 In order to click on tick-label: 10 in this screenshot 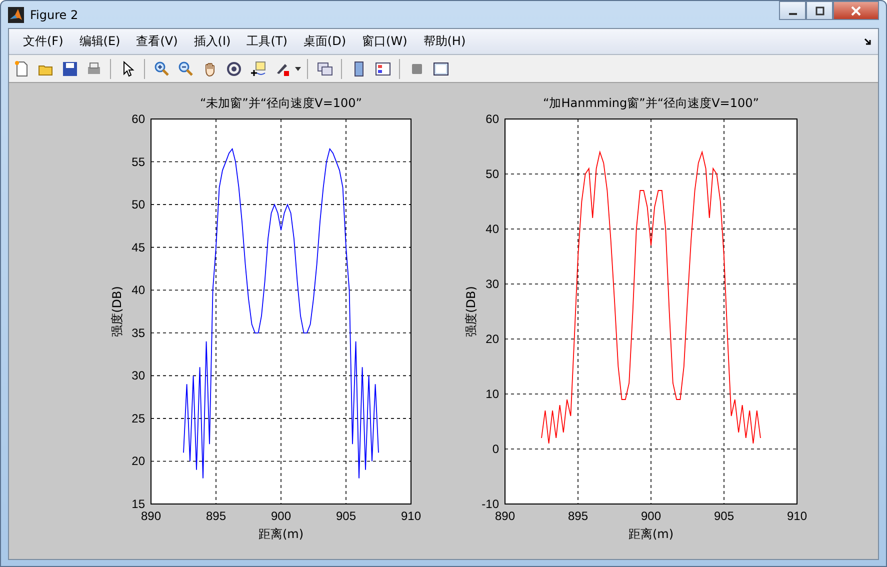, I will do `click(492, 394)`.